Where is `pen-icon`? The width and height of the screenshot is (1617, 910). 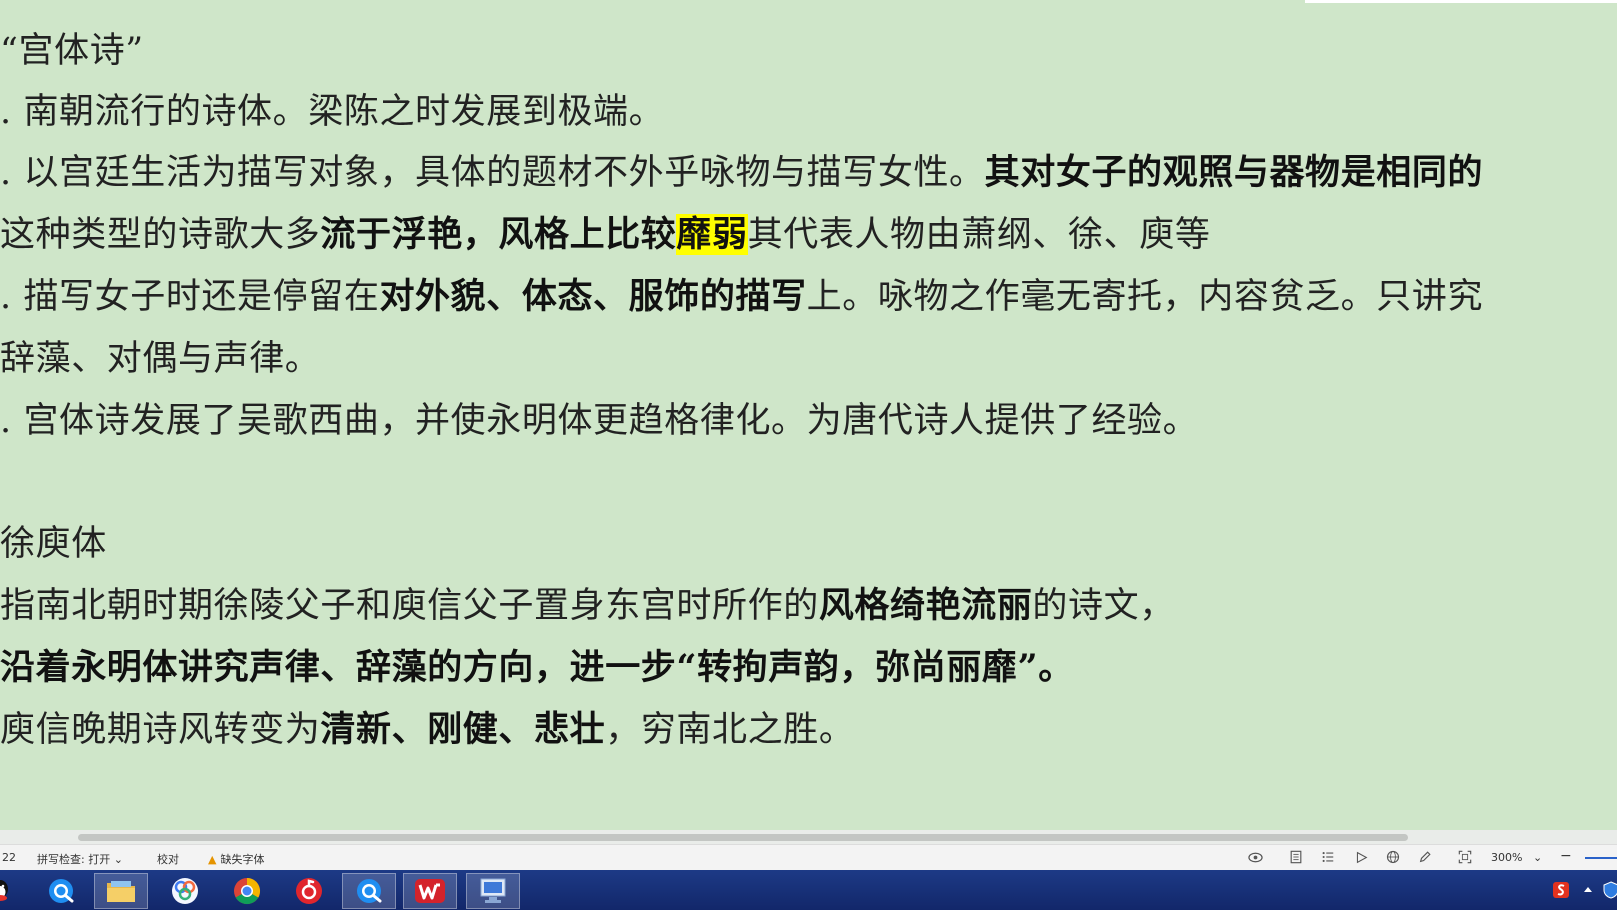
pen-icon is located at coordinates (1425, 857).